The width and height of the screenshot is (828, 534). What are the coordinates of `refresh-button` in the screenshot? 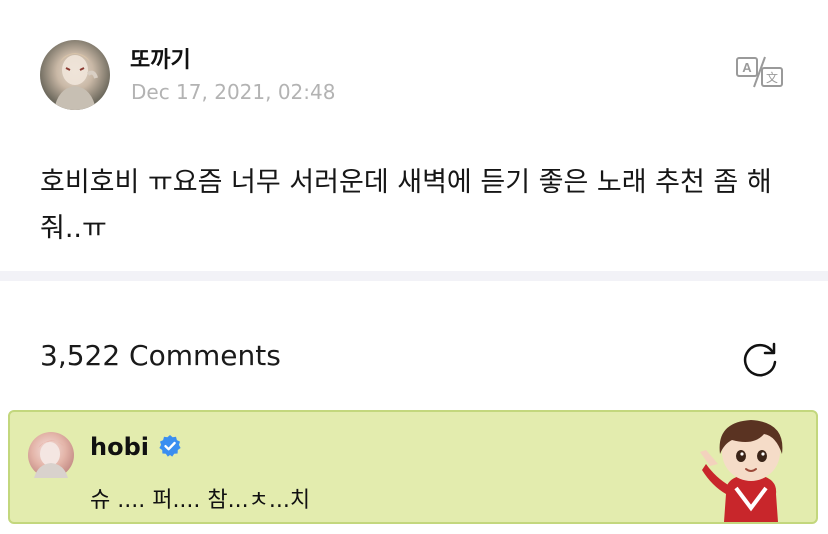 It's located at (760, 360).